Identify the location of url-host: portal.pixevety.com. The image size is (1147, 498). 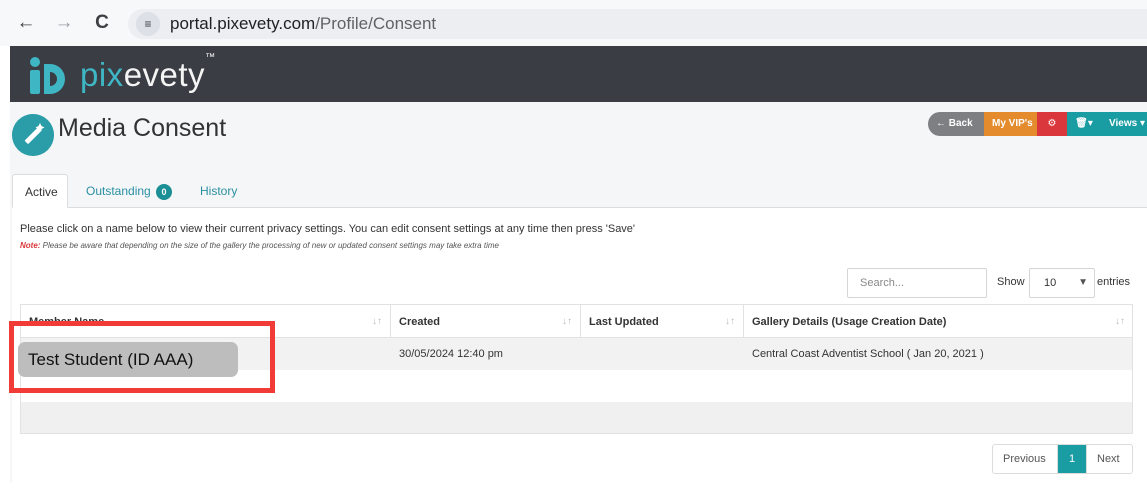
(243, 23).